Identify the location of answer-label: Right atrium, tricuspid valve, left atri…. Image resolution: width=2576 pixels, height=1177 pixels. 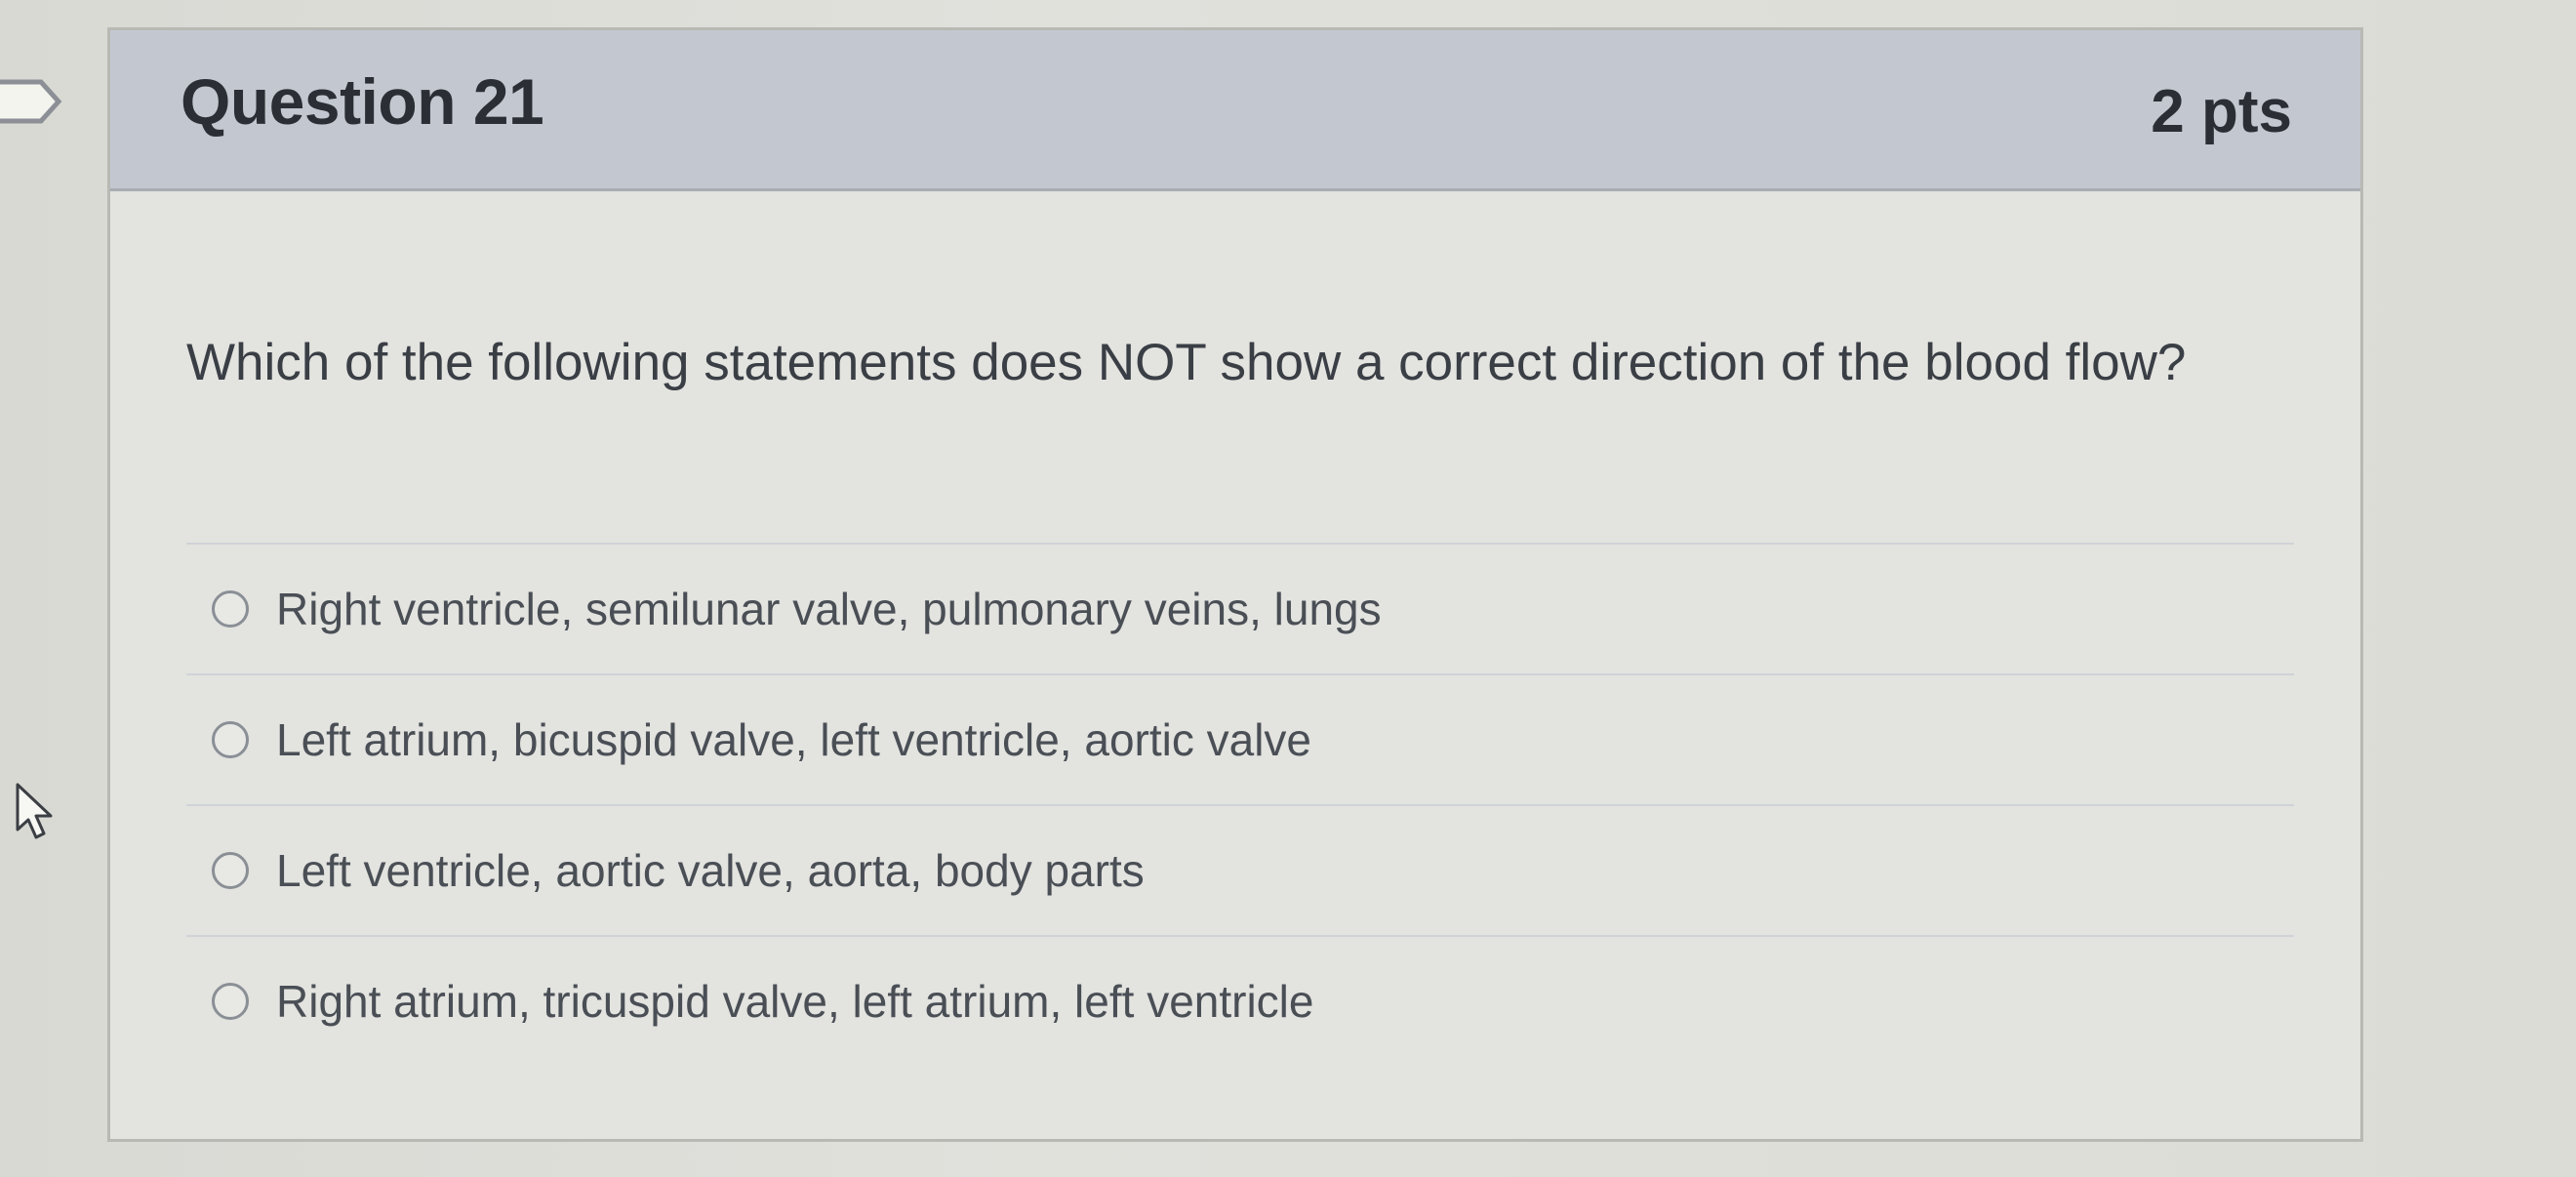
(795, 1001).